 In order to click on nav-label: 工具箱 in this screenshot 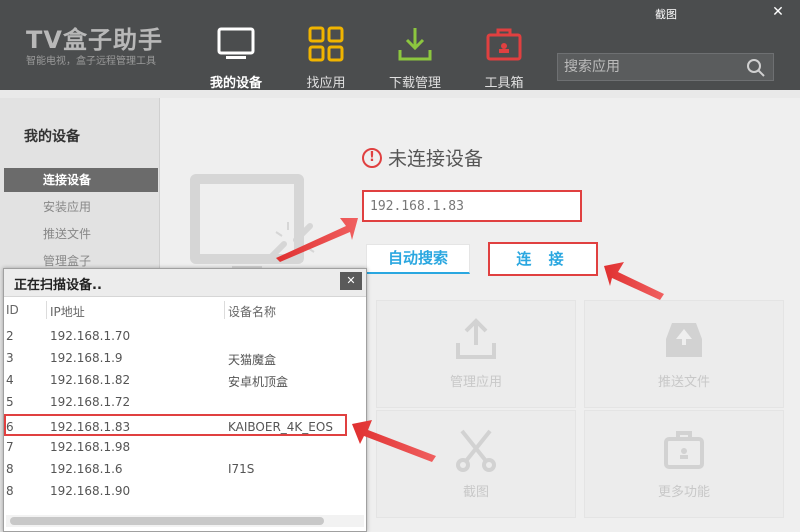, I will do `click(504, 83)`.